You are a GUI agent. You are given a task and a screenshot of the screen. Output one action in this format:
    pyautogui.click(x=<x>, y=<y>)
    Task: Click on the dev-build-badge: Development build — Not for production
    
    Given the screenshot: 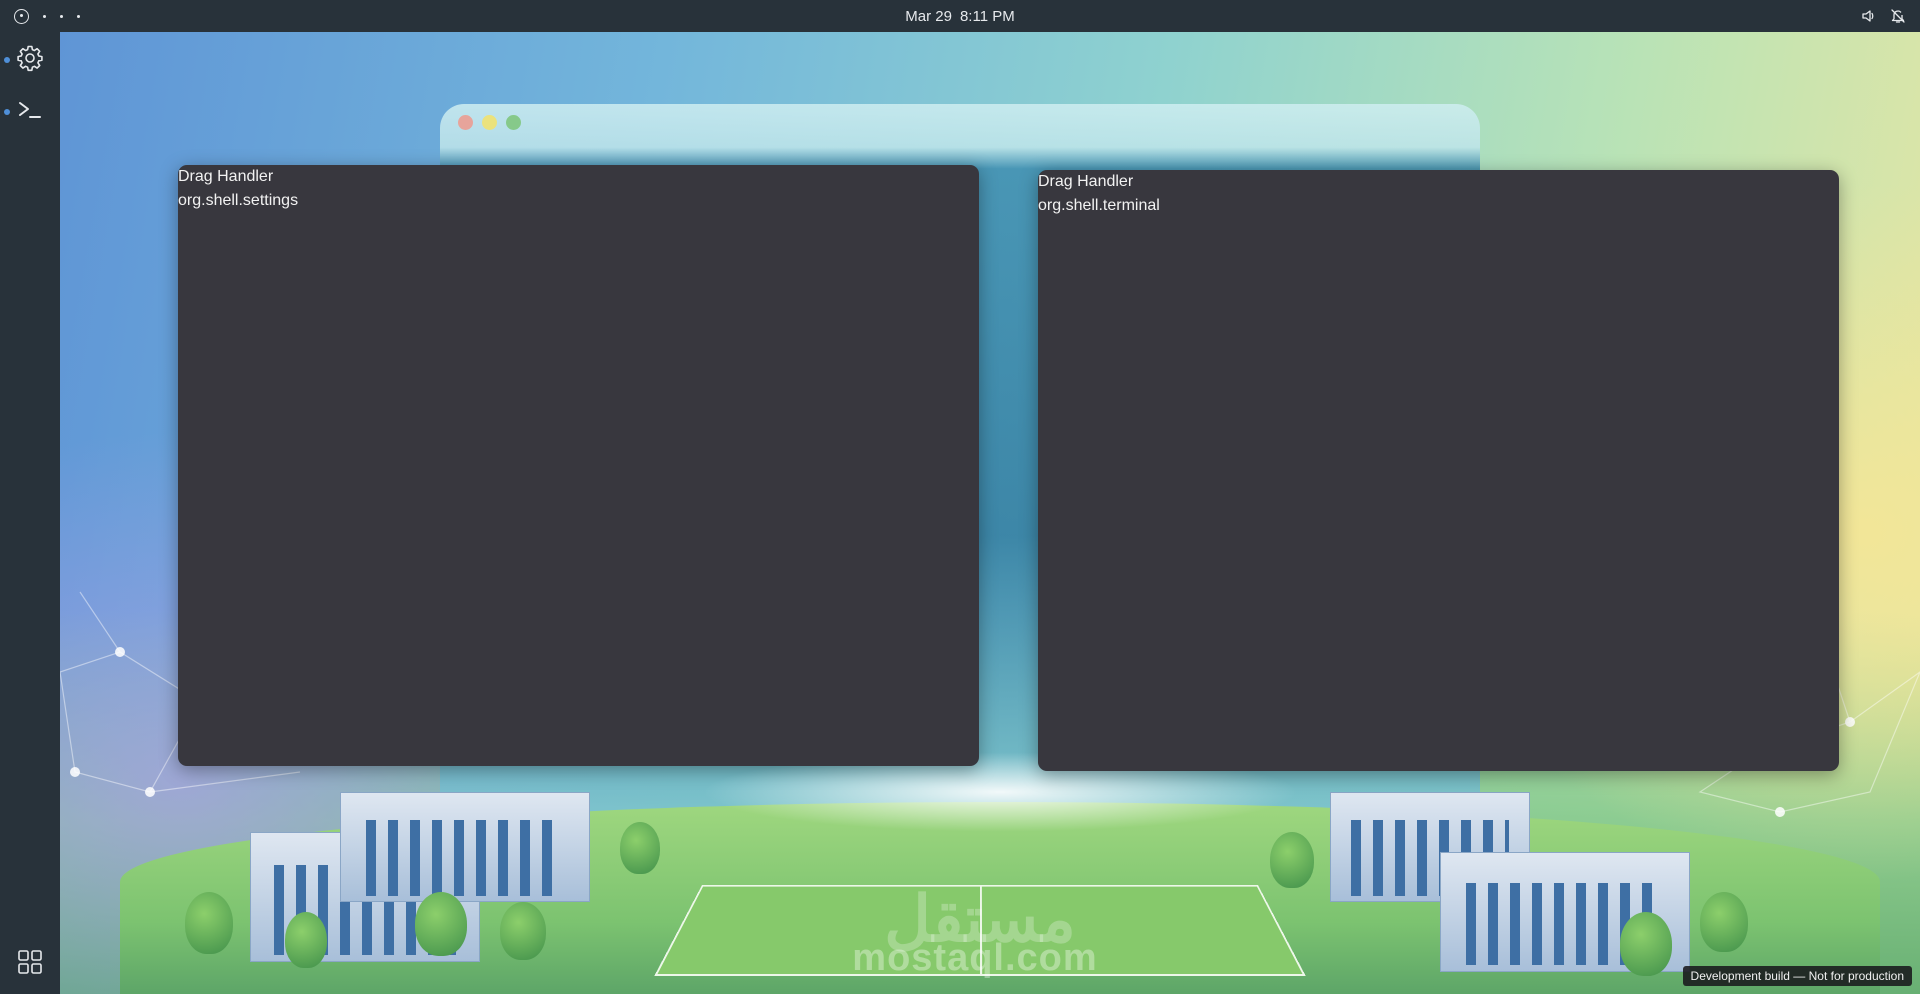 What is the action you would take?
    pyautogui.click(x=1797, y=976)
    